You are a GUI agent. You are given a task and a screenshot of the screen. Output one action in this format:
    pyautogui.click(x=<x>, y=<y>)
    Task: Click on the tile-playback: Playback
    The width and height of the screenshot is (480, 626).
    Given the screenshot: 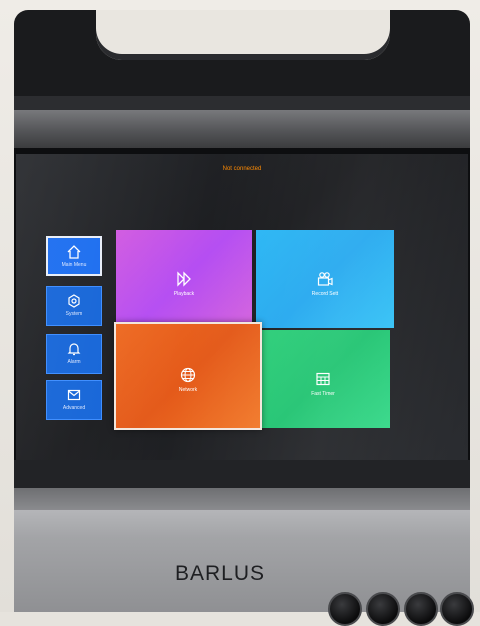 What is the action you would take?
    pyautogui.click(x=184, y=279)
    